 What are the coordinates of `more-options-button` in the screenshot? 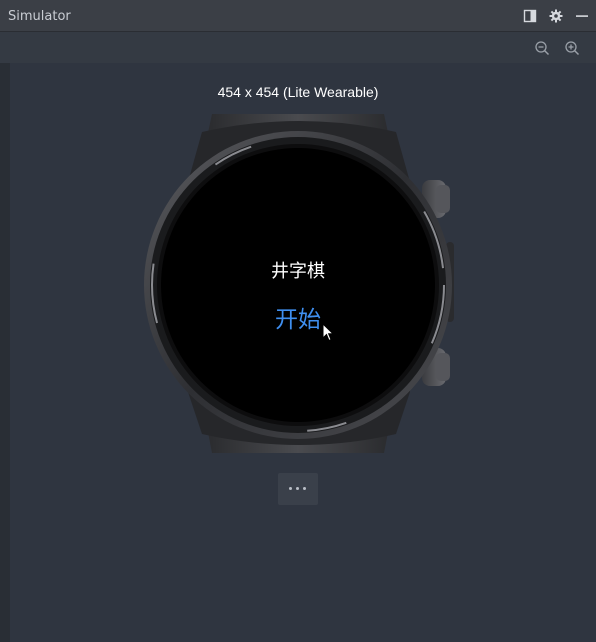 It's located at (298, 489).